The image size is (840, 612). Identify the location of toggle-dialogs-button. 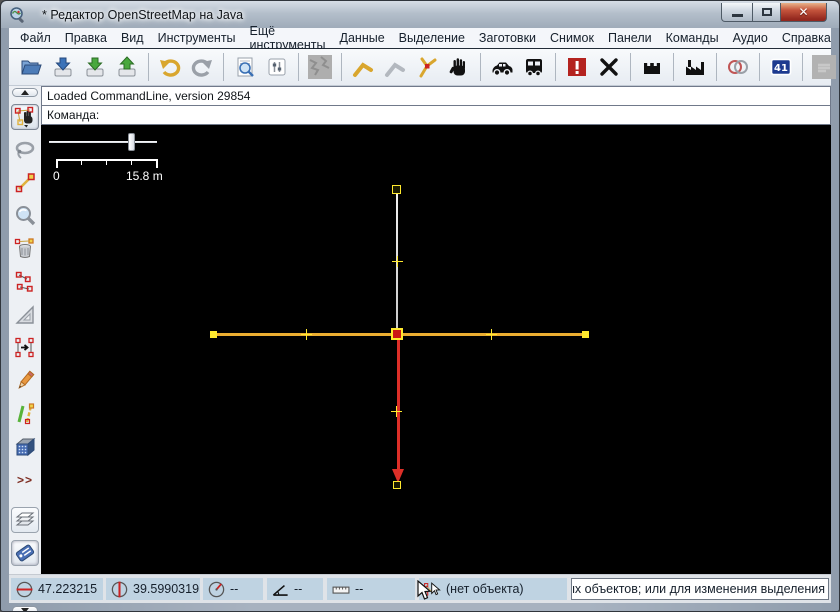
(277, 67).